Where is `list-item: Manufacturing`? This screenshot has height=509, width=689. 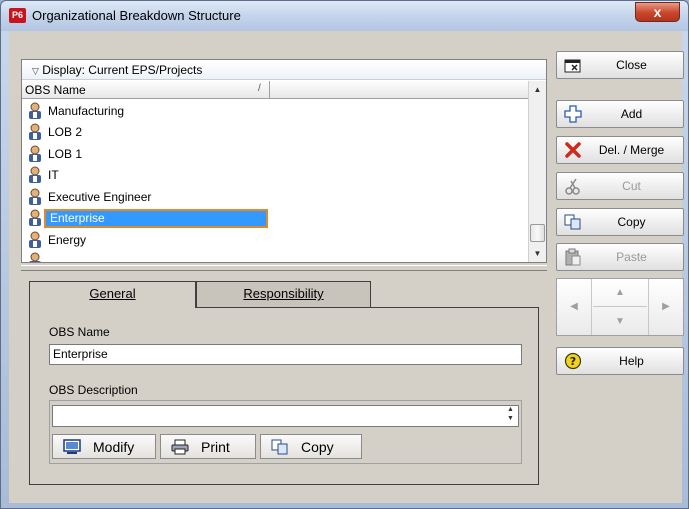
list-item: Manufacturing is located at coordinates (275, 111).